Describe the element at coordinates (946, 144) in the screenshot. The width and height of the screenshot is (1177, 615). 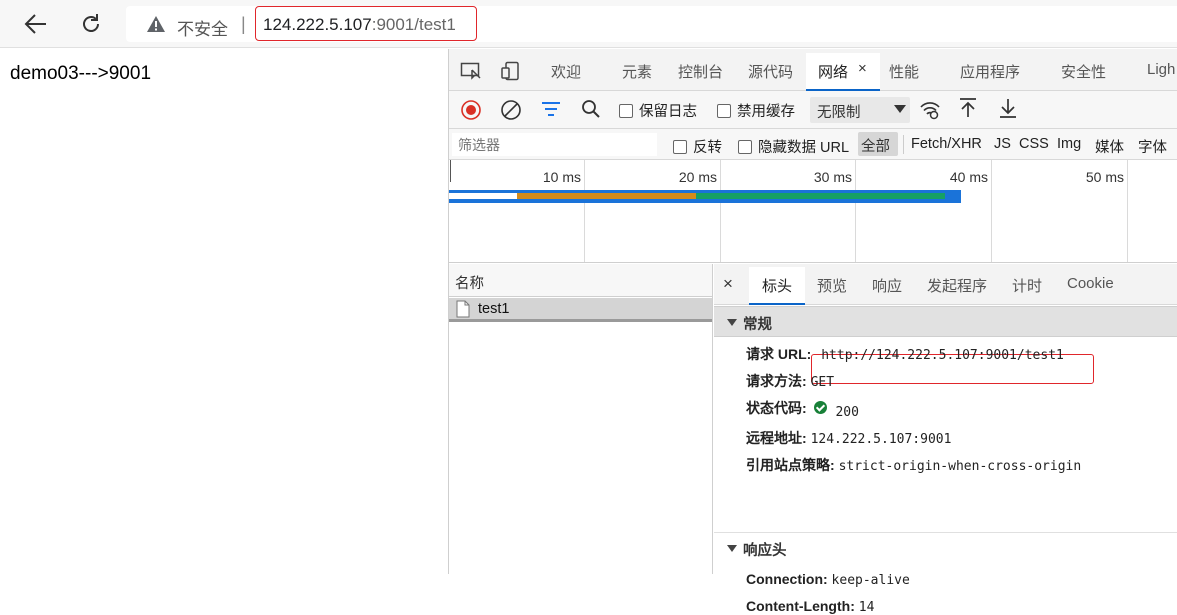
I see `filter-type-fetch-xhr: Fetch/XHR` at that location.